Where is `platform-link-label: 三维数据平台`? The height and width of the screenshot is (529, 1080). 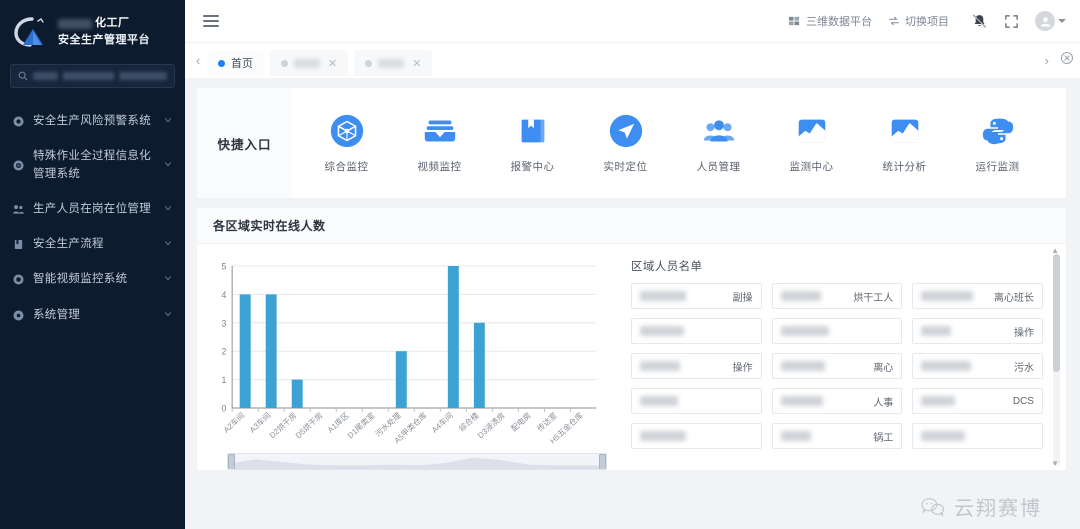 platform-link-label: 三维数据平台 is located at coordinates (839, 22).